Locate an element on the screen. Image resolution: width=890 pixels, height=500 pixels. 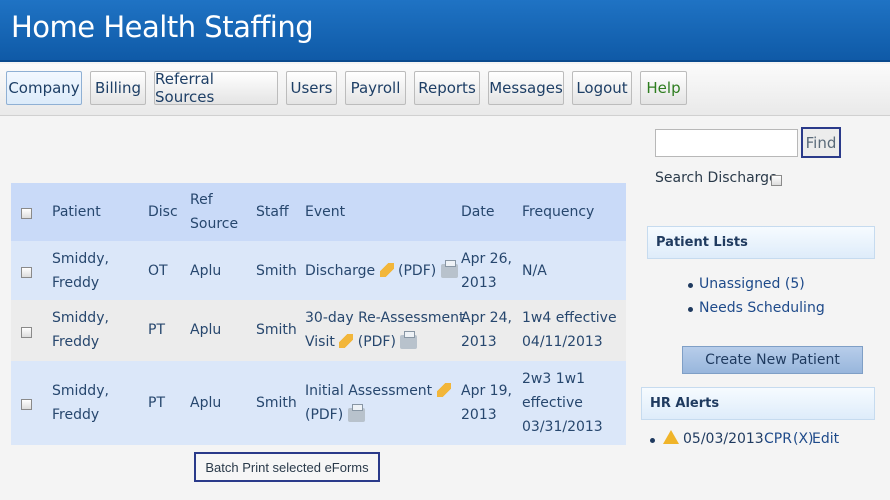
col-frequency: Frequency is located at coordinates (558, 212).